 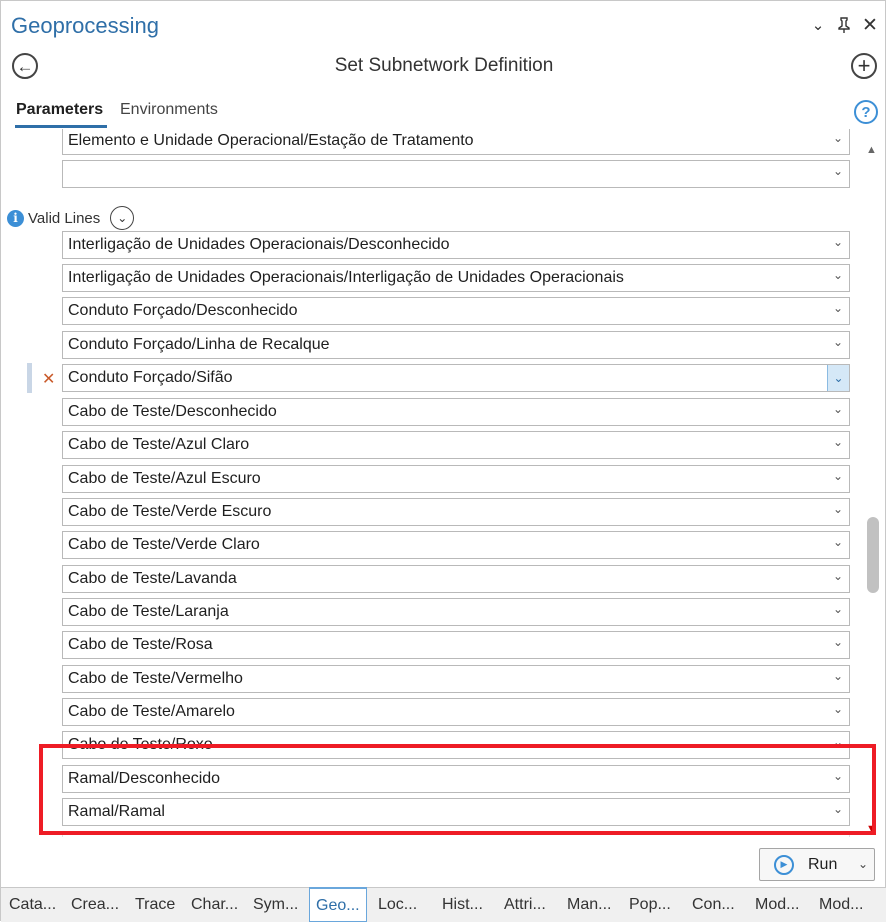 I want to click on bottom-tab-trace: Trace, so click(x=155, y=905).